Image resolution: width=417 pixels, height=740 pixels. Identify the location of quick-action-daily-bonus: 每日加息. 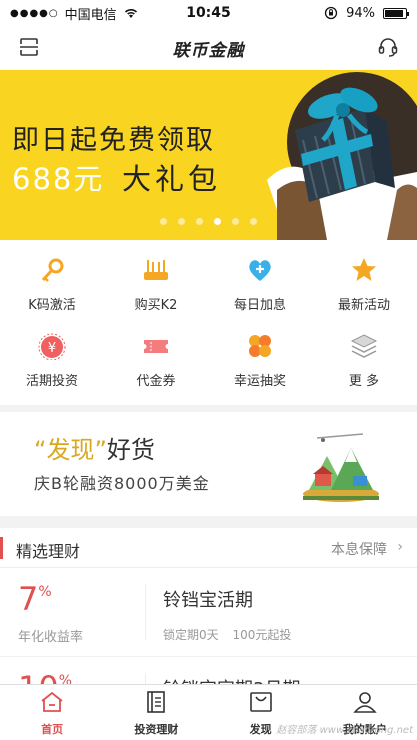
(260, 286).